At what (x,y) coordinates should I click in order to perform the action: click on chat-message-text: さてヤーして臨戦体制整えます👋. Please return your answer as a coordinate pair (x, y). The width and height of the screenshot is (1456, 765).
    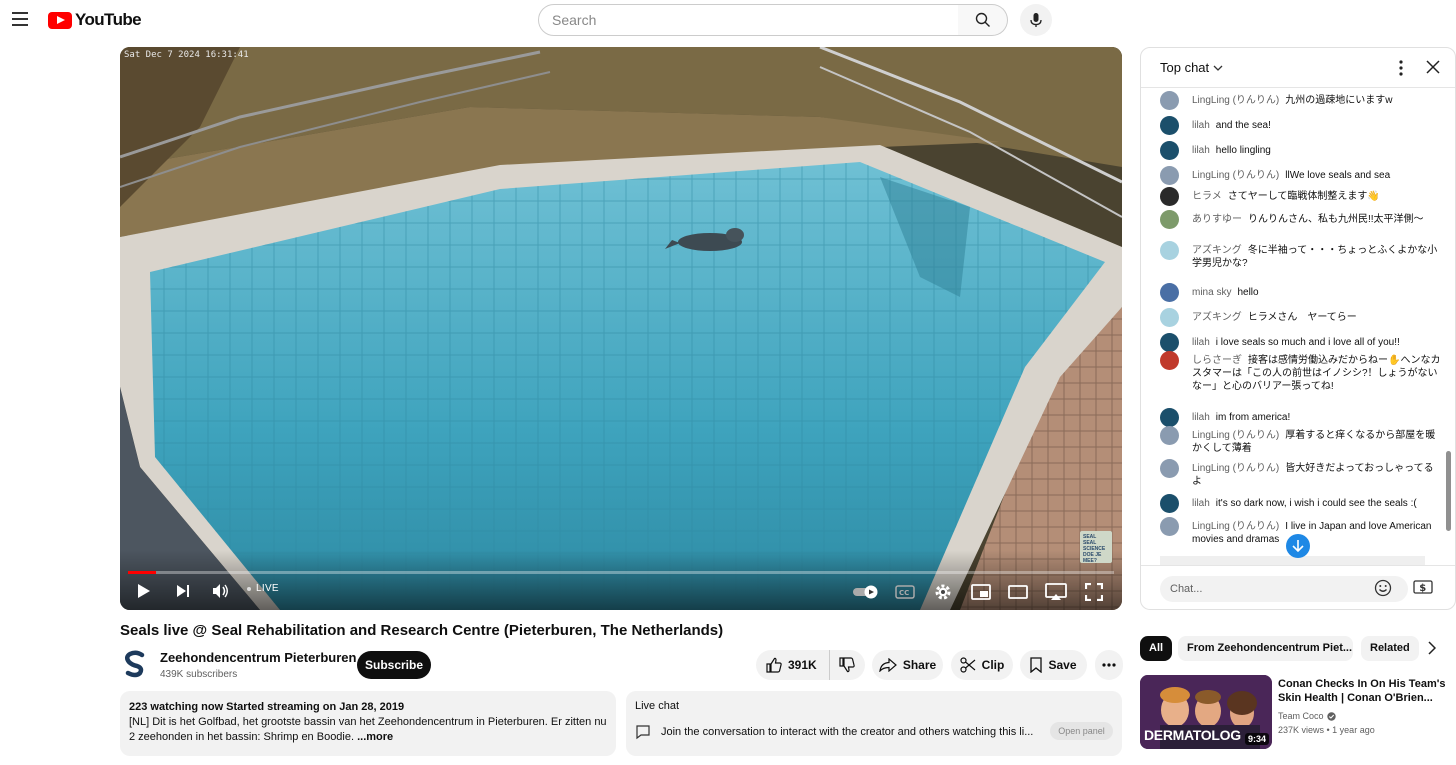
    Looking at the image, I should click on (1303, 196).